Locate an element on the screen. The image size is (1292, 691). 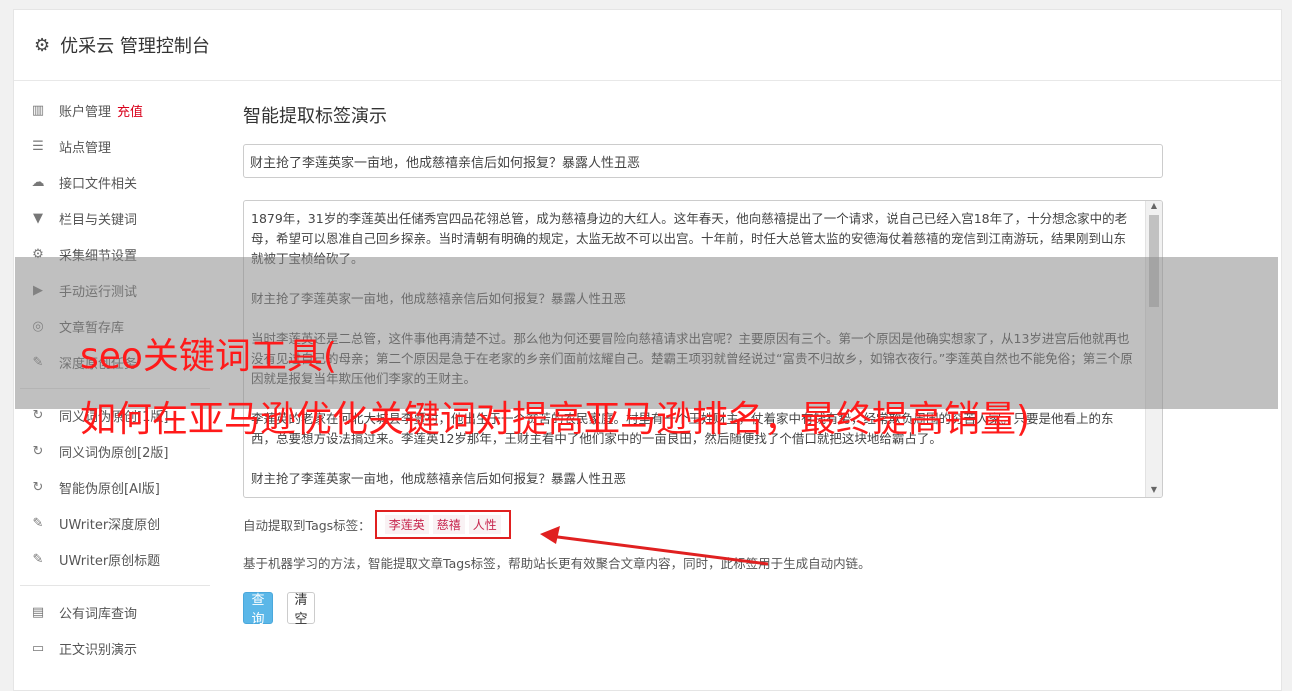
sidebar-item: ✎ UWriter原创标题 is located at coordinates (115, 559).